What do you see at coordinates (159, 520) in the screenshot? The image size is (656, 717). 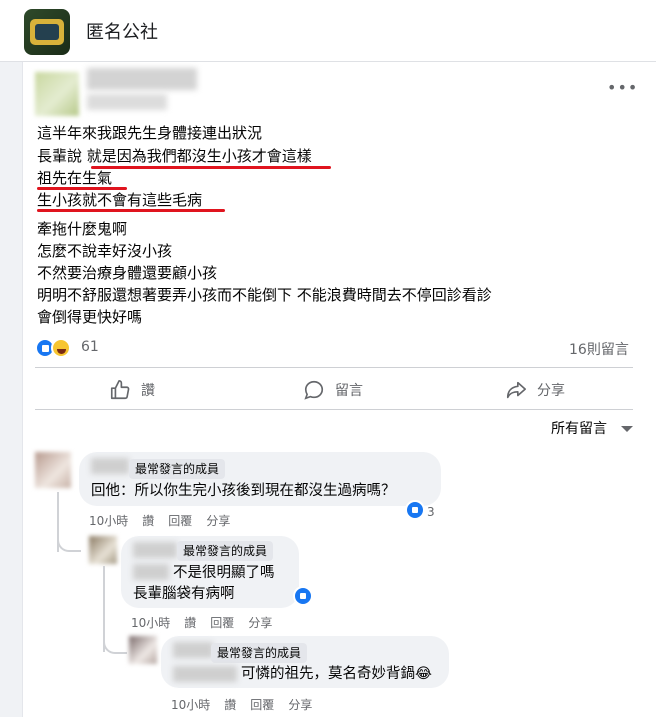 I see `comment-meta: 10小時 讚 回覆 分享` at bounding box center [159, 520].